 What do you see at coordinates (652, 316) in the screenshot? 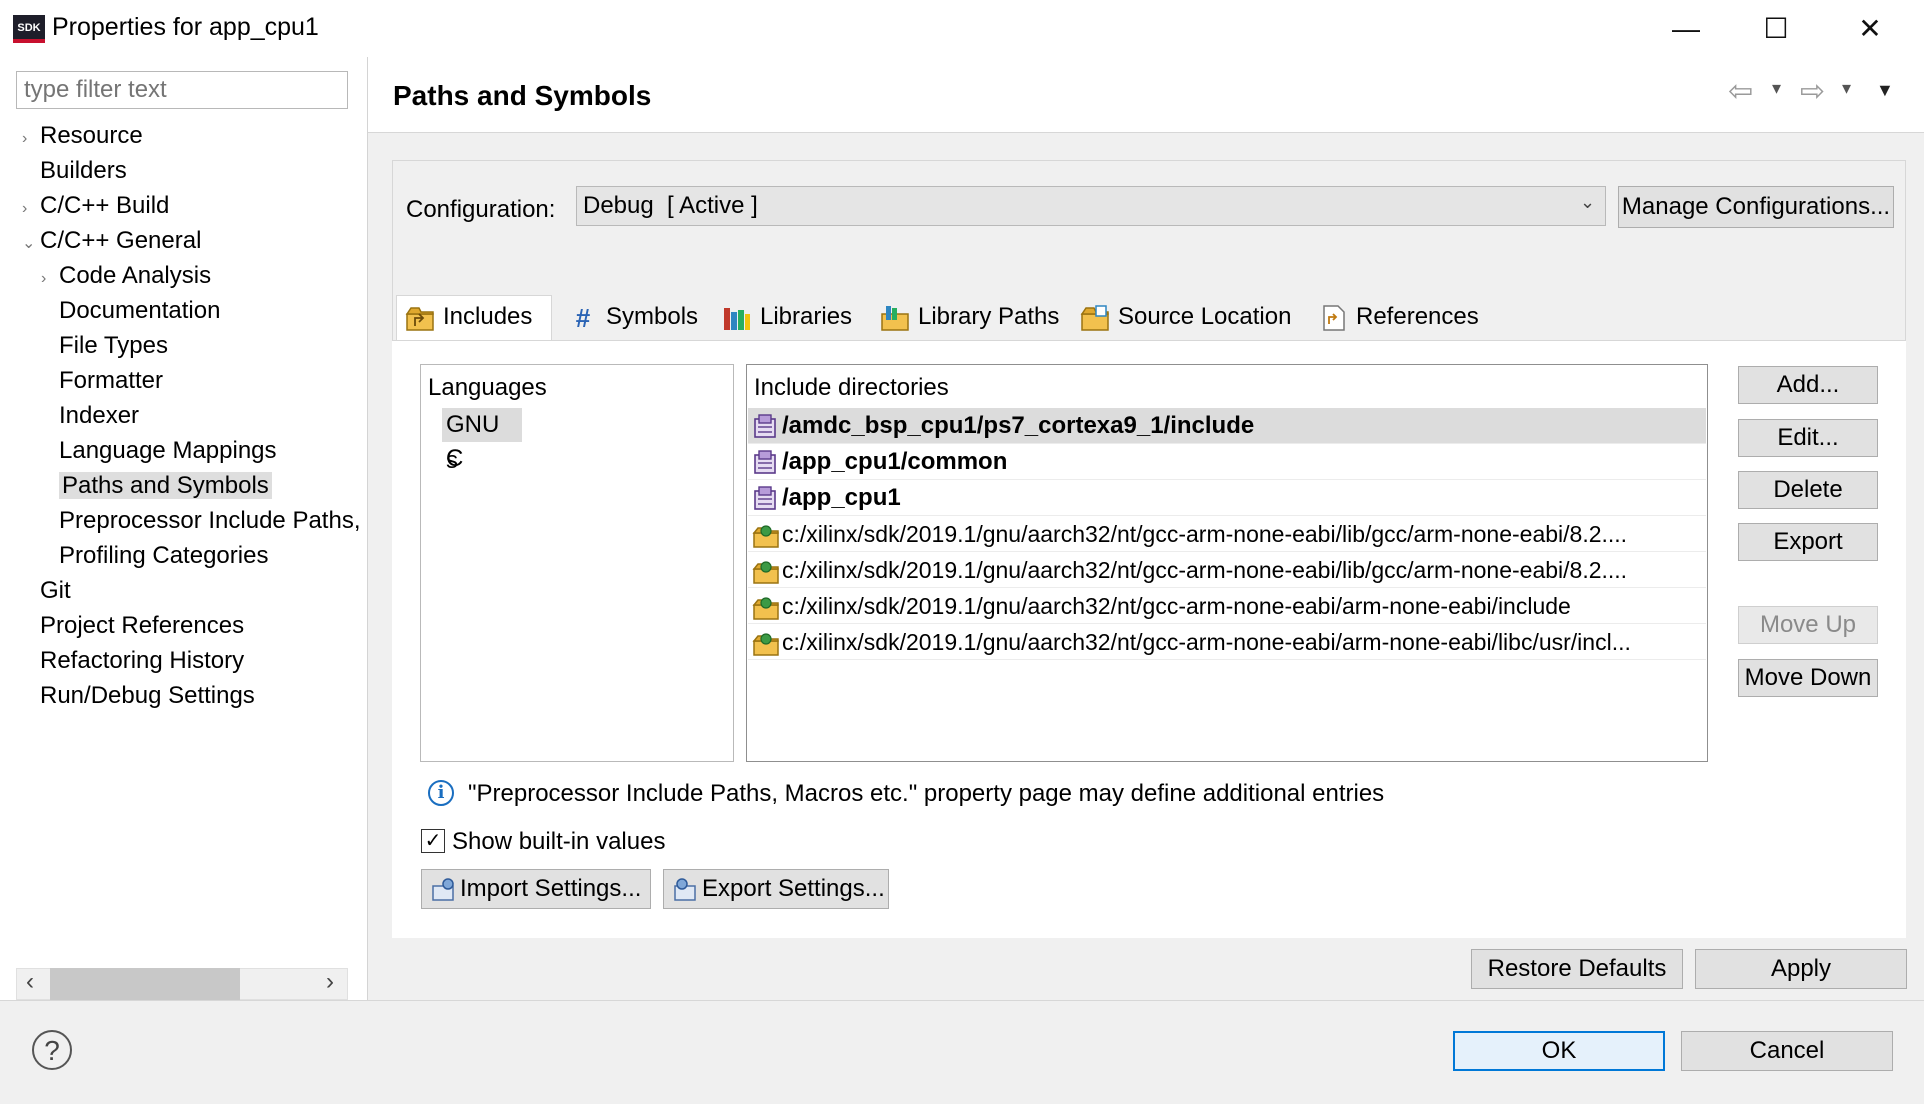
I see `tab-label: Symbols` at bounding box center [652, 316].